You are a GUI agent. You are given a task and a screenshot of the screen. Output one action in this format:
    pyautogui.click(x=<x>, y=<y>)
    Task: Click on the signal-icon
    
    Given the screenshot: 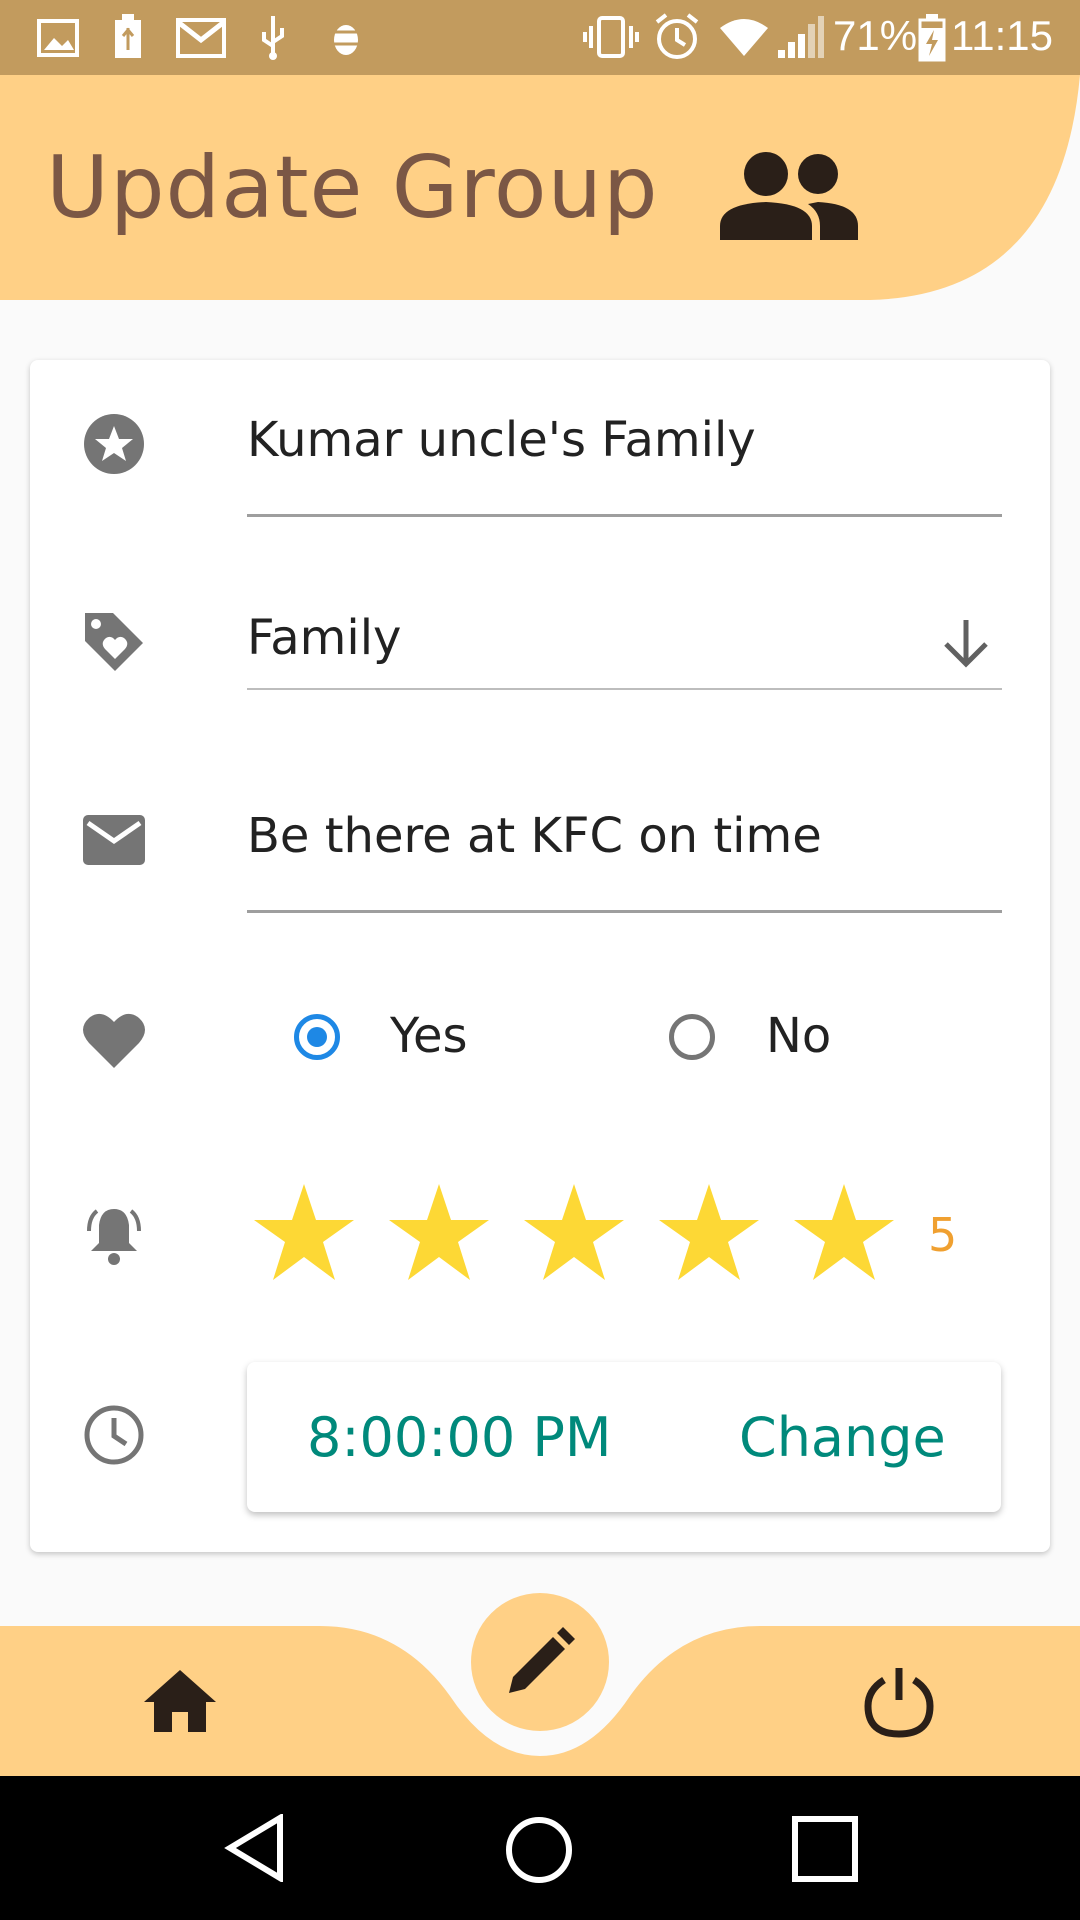 What is the action you would take?
    pyautogui.click(x=801, y=37)
    